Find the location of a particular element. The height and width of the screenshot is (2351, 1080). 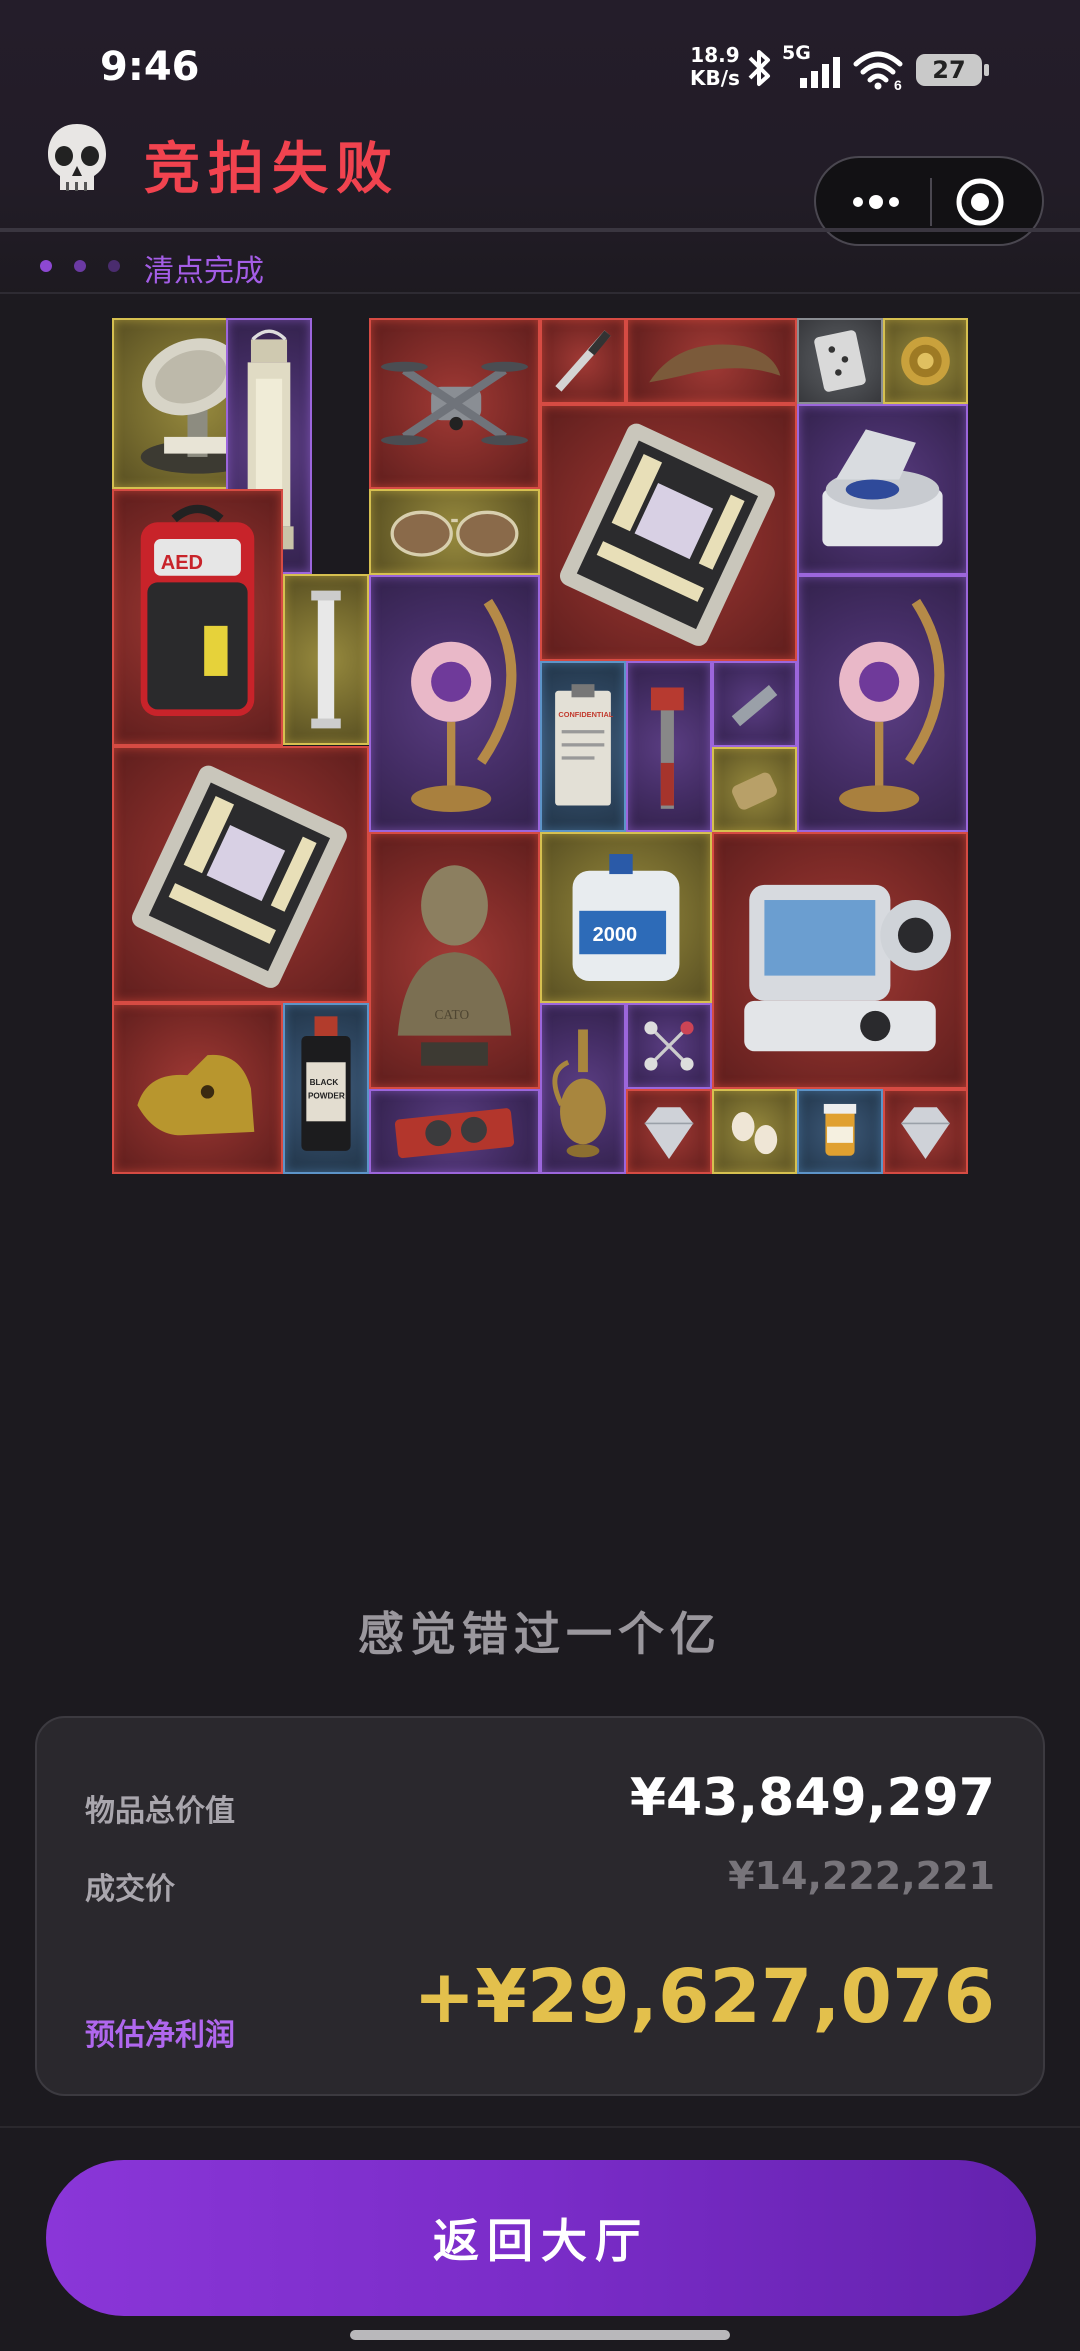

loot-item-ornate-vase is located at coordinates (583, 1088).